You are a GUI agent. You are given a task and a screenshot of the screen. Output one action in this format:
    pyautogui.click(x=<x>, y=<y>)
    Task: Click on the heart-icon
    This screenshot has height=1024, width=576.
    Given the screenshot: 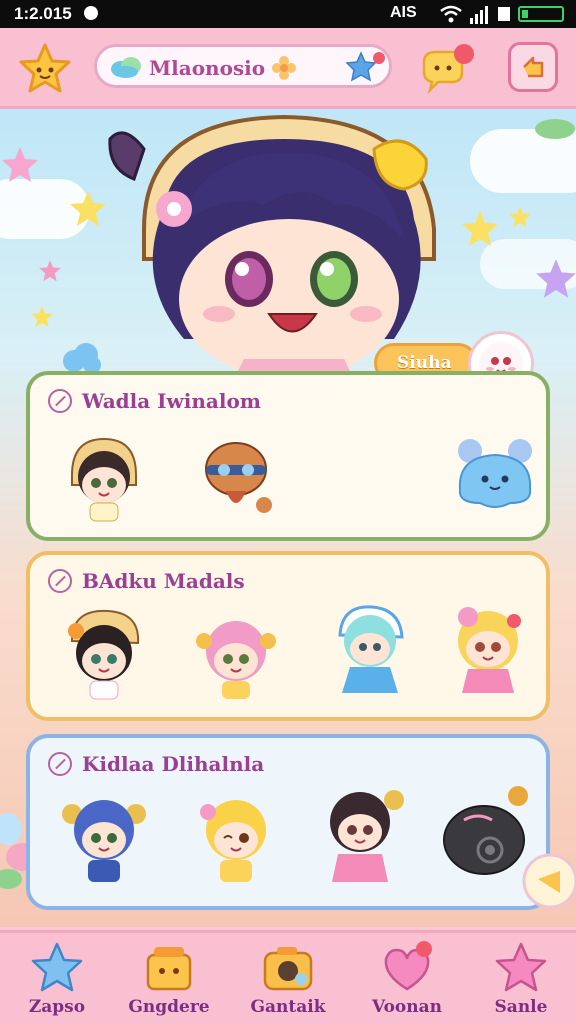 What is the action you would take?
    pyautogui.click(x=408, y=966)
    